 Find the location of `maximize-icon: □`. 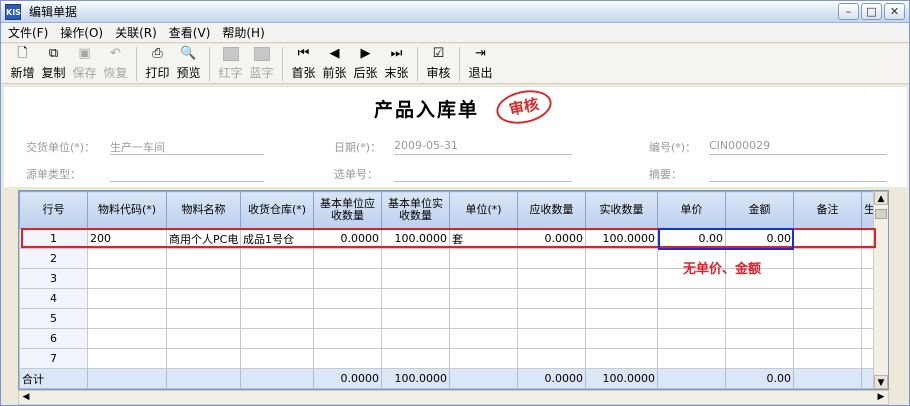

maximize-icon: □ is located at coordinates (871, 11).